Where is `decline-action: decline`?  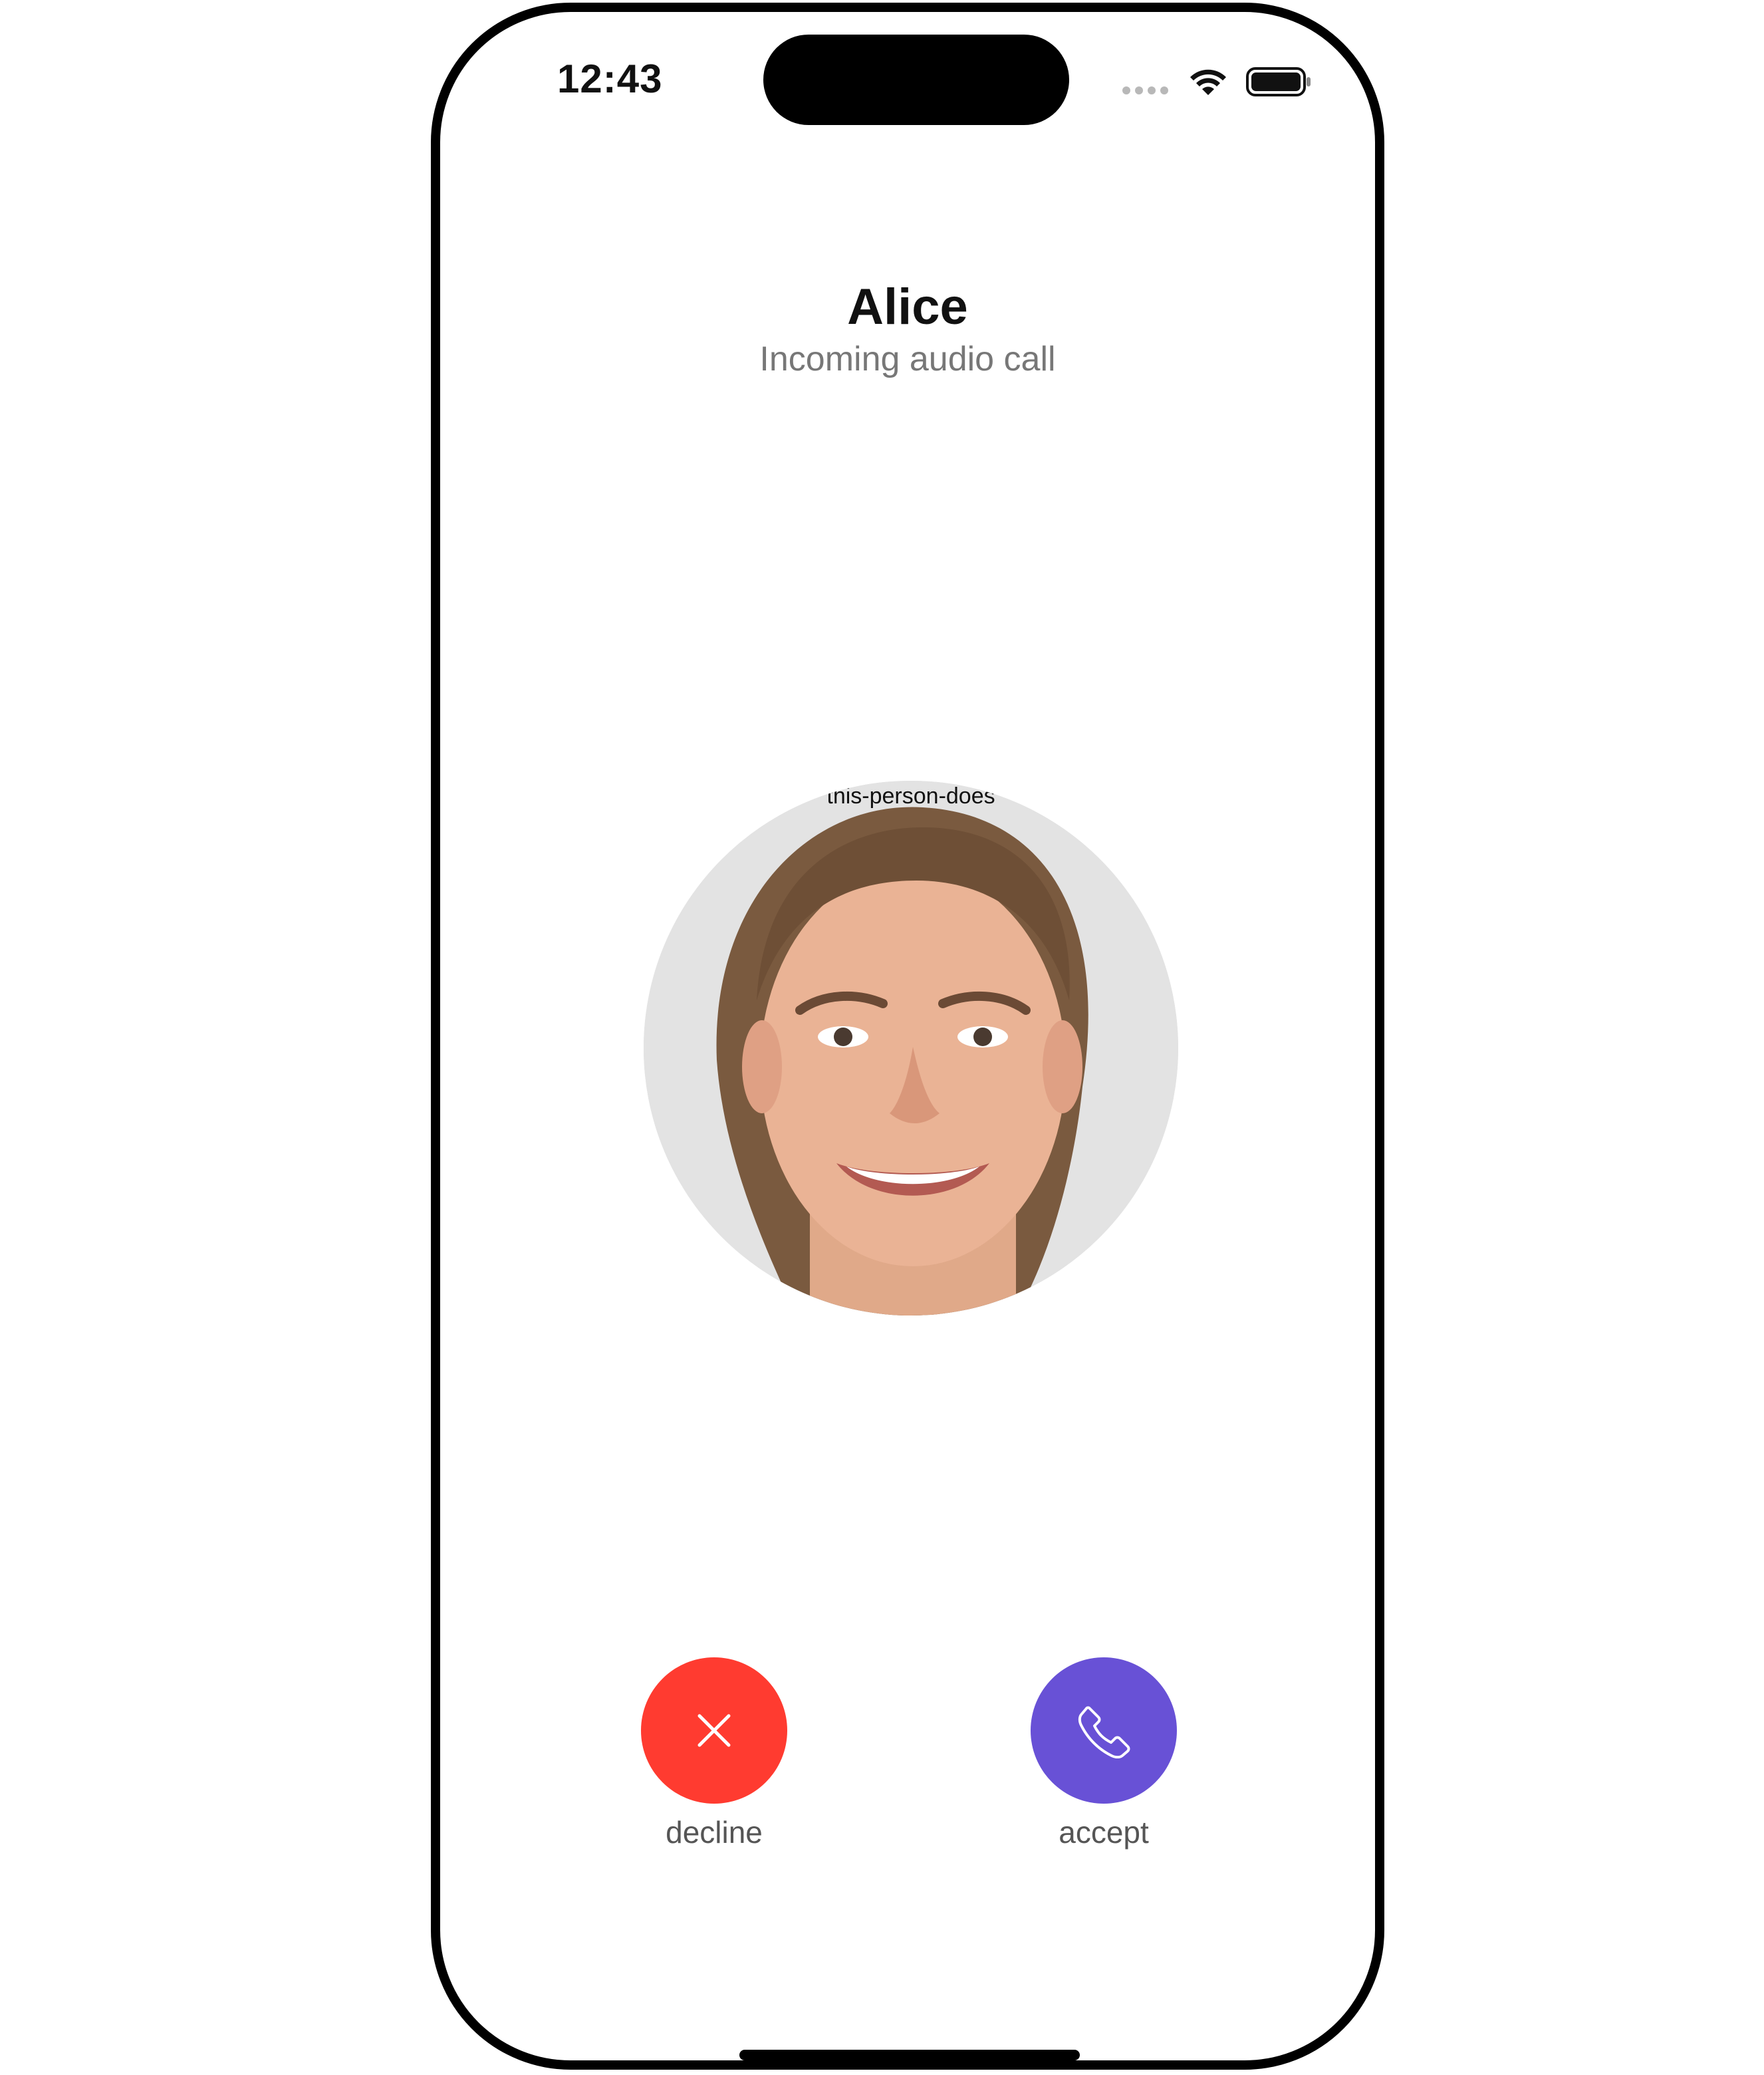 decline-action: decline is located at coordinates (714, 1753).